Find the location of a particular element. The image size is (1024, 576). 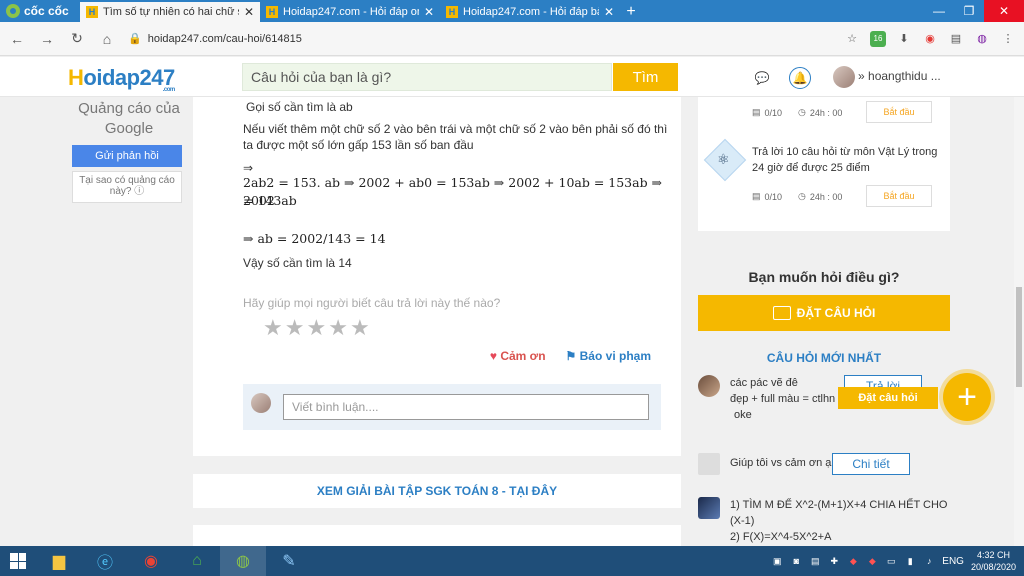

window-controls: — ❐ ✕ is located at coordinates (974, 11).